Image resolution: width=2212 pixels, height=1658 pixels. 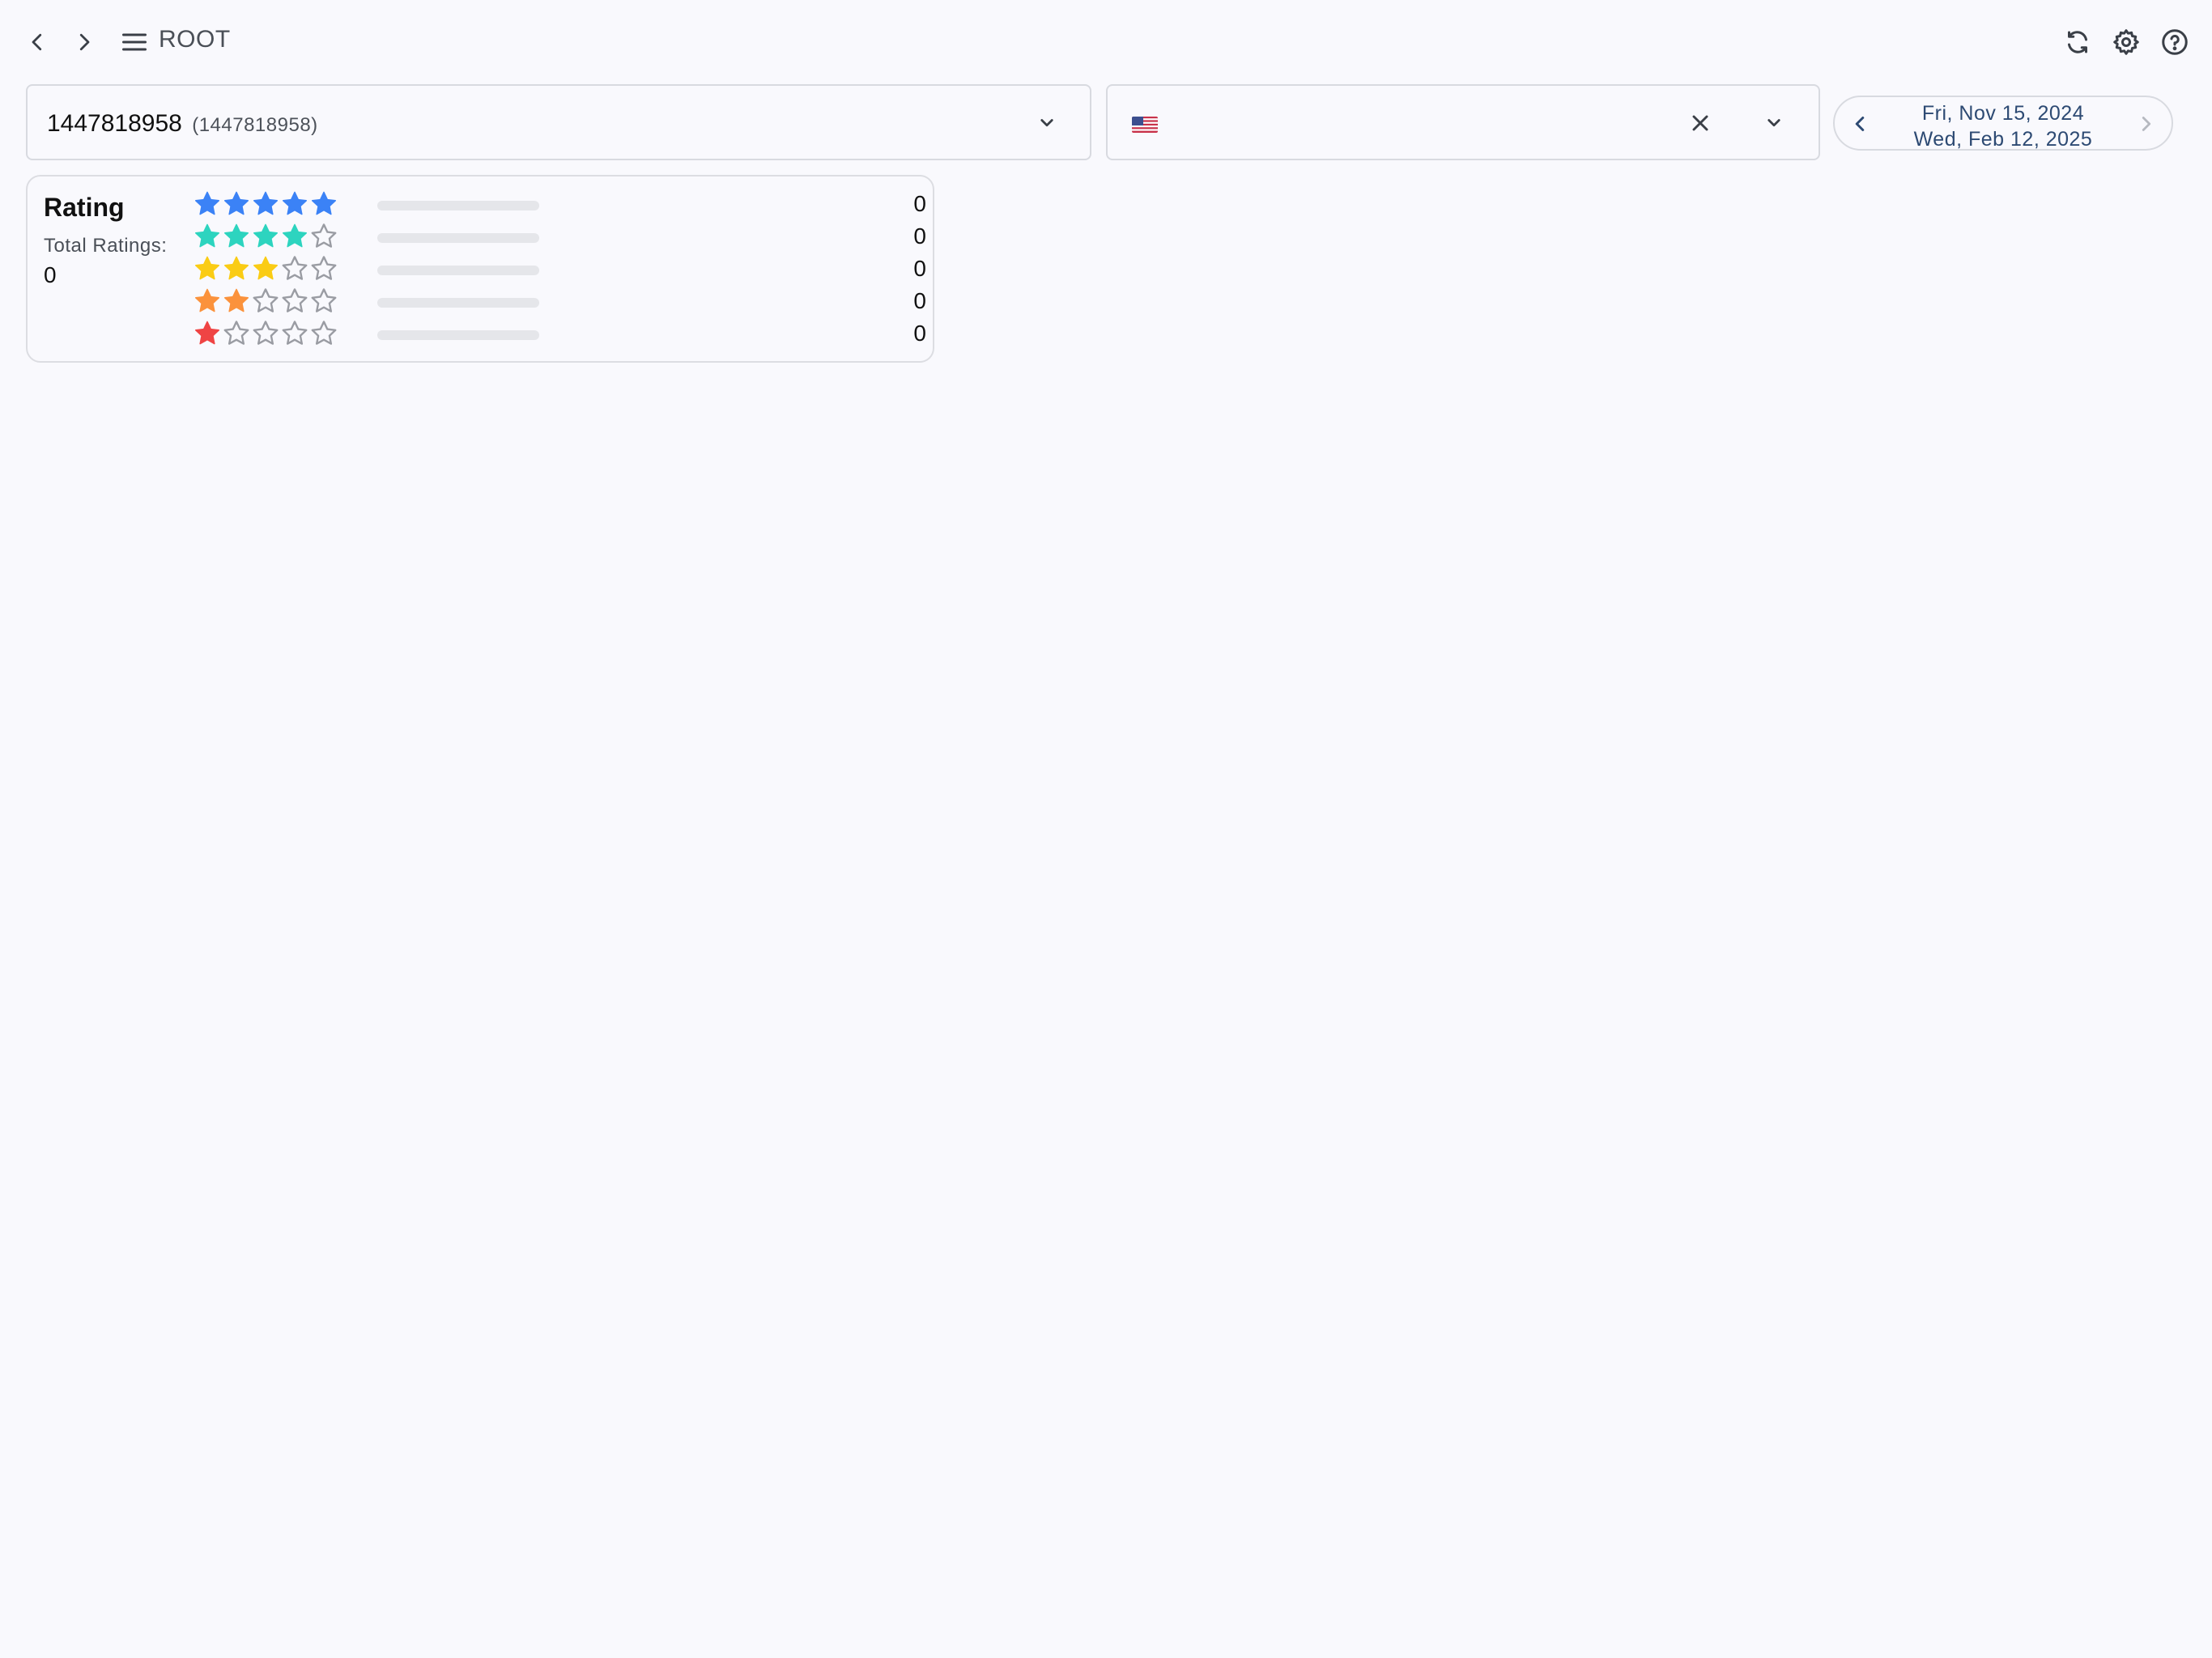 What do you see at coordinates (1463, 122) in the screenshot?
I see `country-select` at bounding box center [1463, 122].